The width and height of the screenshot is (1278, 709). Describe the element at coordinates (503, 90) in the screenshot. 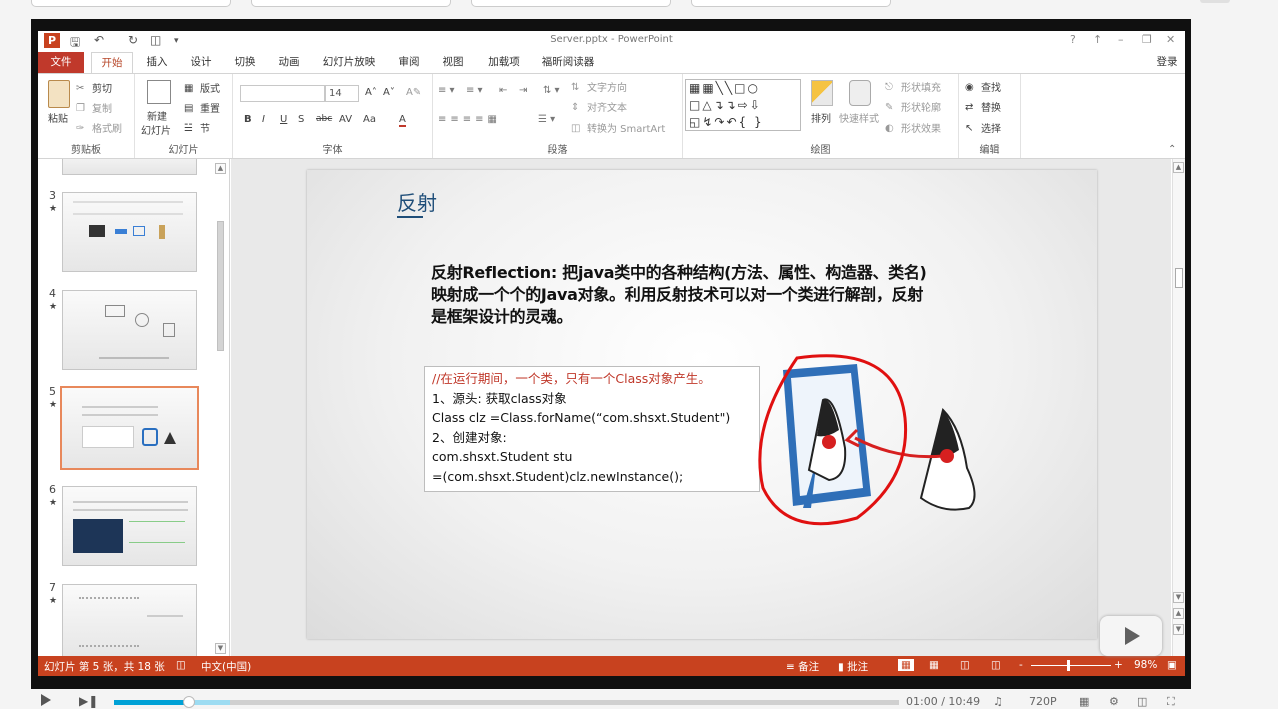

I see `decrease-indent-icon: ⇤` at that location.